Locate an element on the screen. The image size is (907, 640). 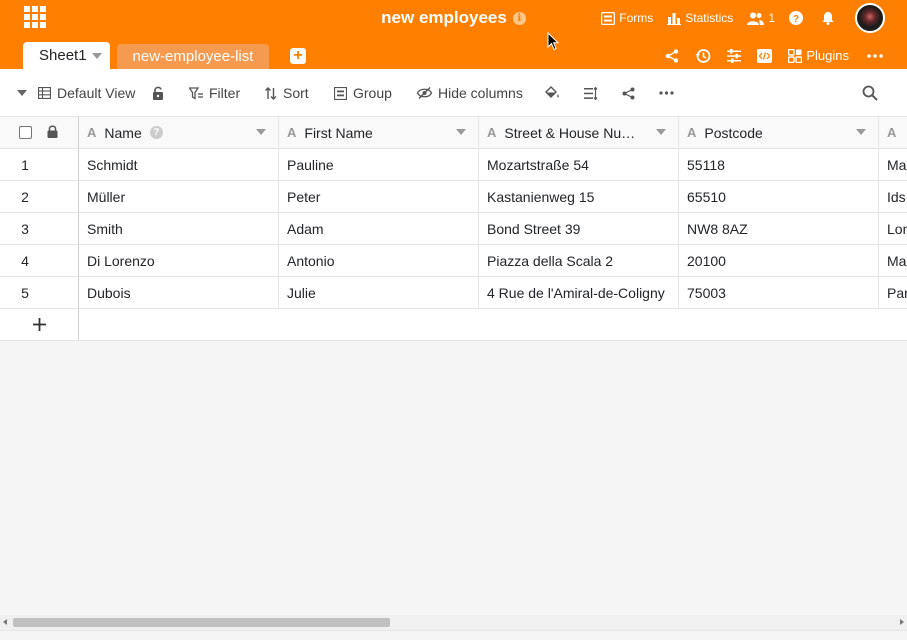
cell-city: Ids is located at coordinates (893, 196).